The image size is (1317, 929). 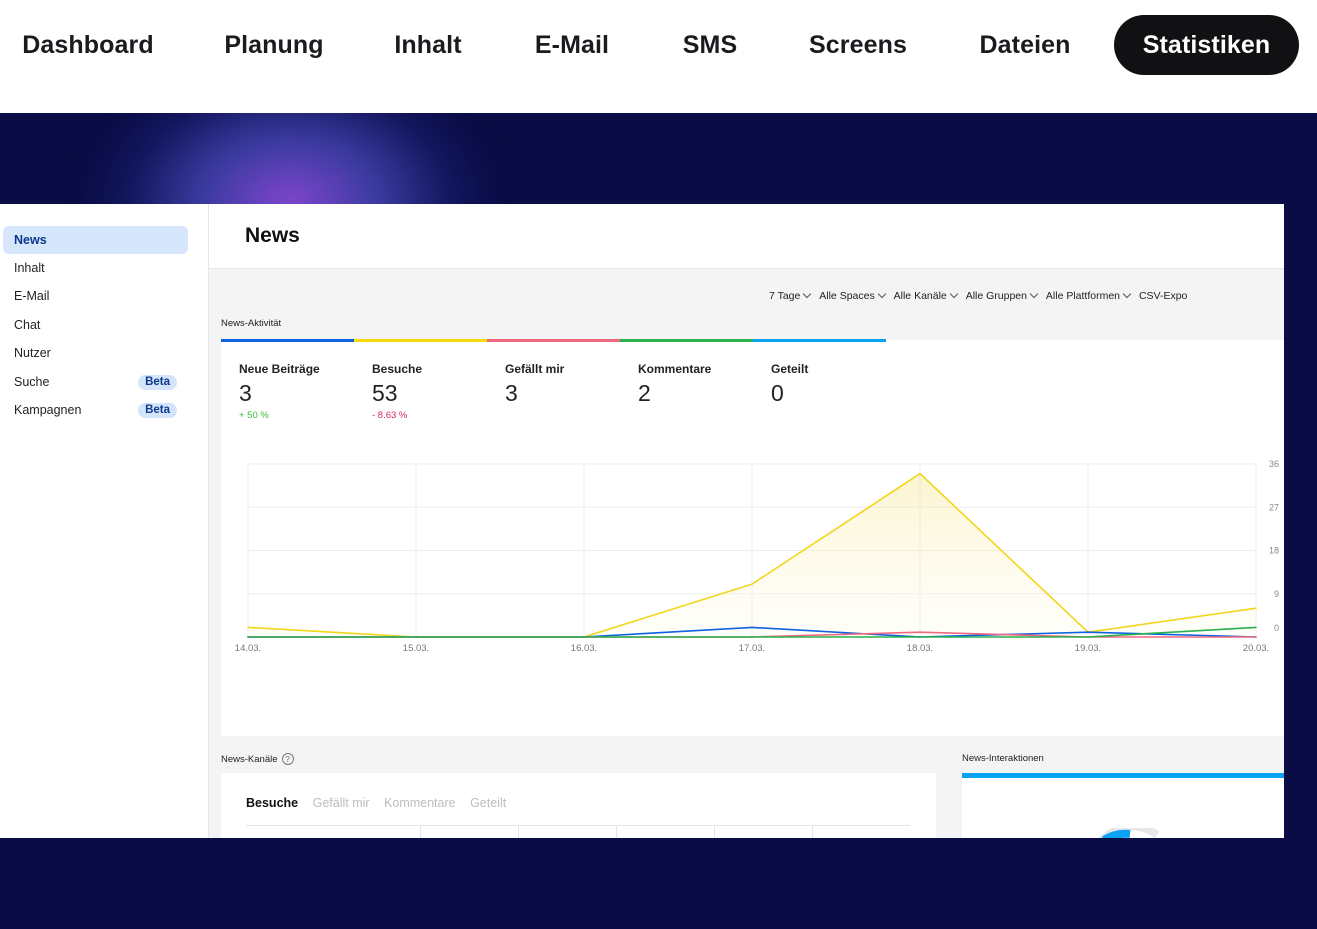 What do you see at coordinates (644, 393) in the screenshot?
I see `metric-value: 2` at bounding box center [644, 393].